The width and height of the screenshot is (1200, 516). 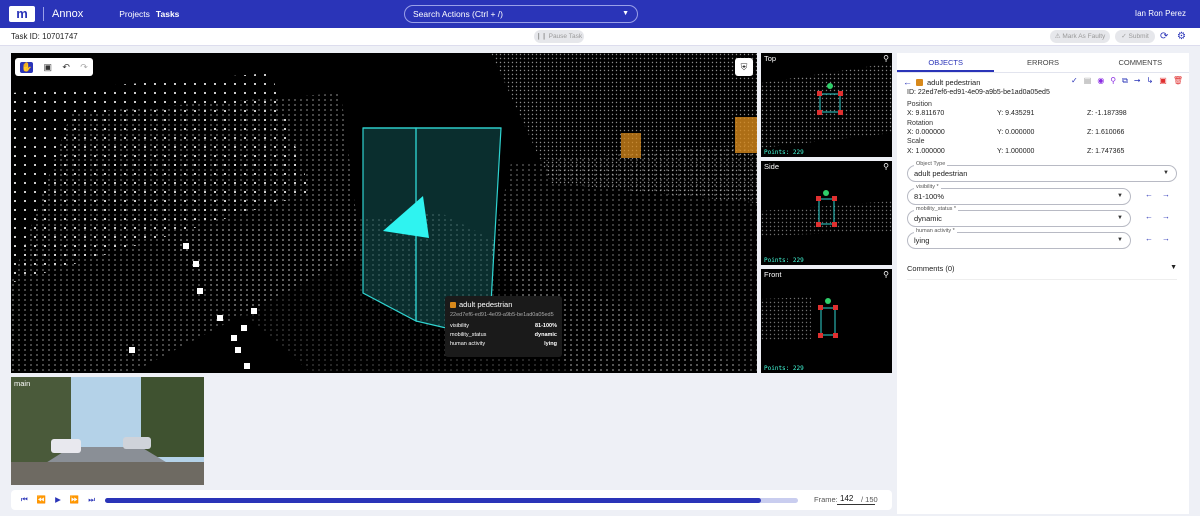 What do you see at coordinates (66, 67) in the screenshot?
I see `undo-icon: ↶` at bounding box center [66, 67].